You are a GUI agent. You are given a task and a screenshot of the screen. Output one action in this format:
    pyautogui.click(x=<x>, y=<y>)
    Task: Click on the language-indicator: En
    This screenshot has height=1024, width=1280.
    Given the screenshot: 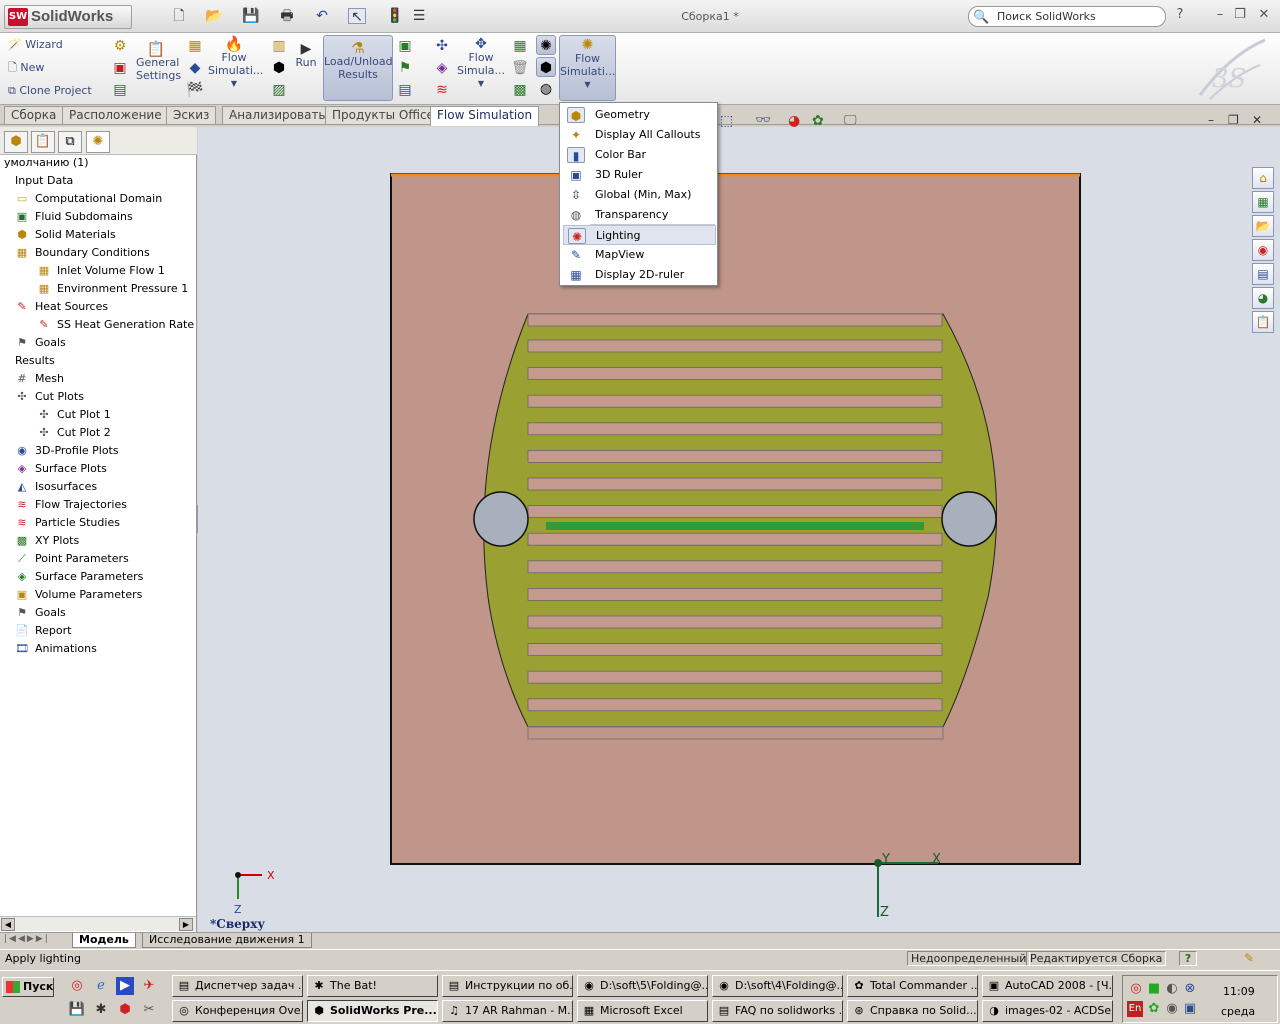 What is the action you would take?
    pyautogui.click(x=1135, y=1009)
    